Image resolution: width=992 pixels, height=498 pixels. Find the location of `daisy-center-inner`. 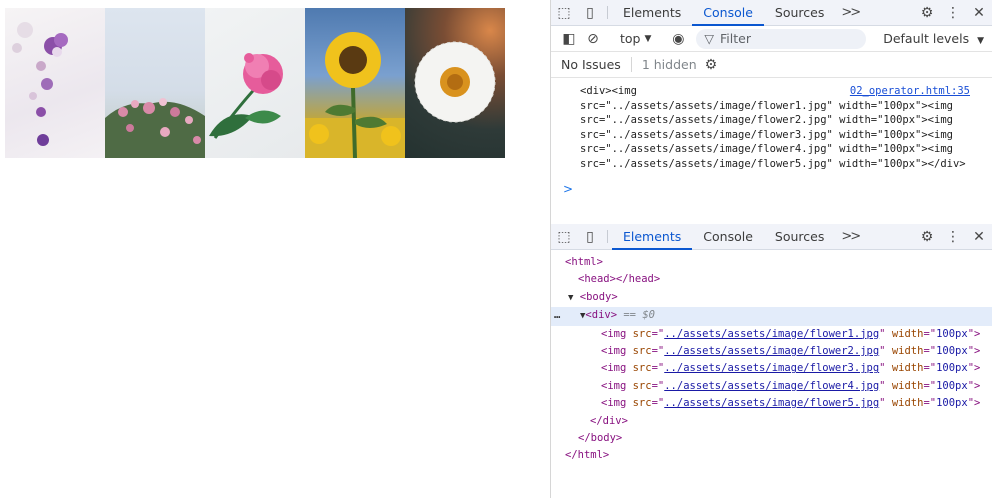

daisy-center-inner is located at coordinates (455, 82).